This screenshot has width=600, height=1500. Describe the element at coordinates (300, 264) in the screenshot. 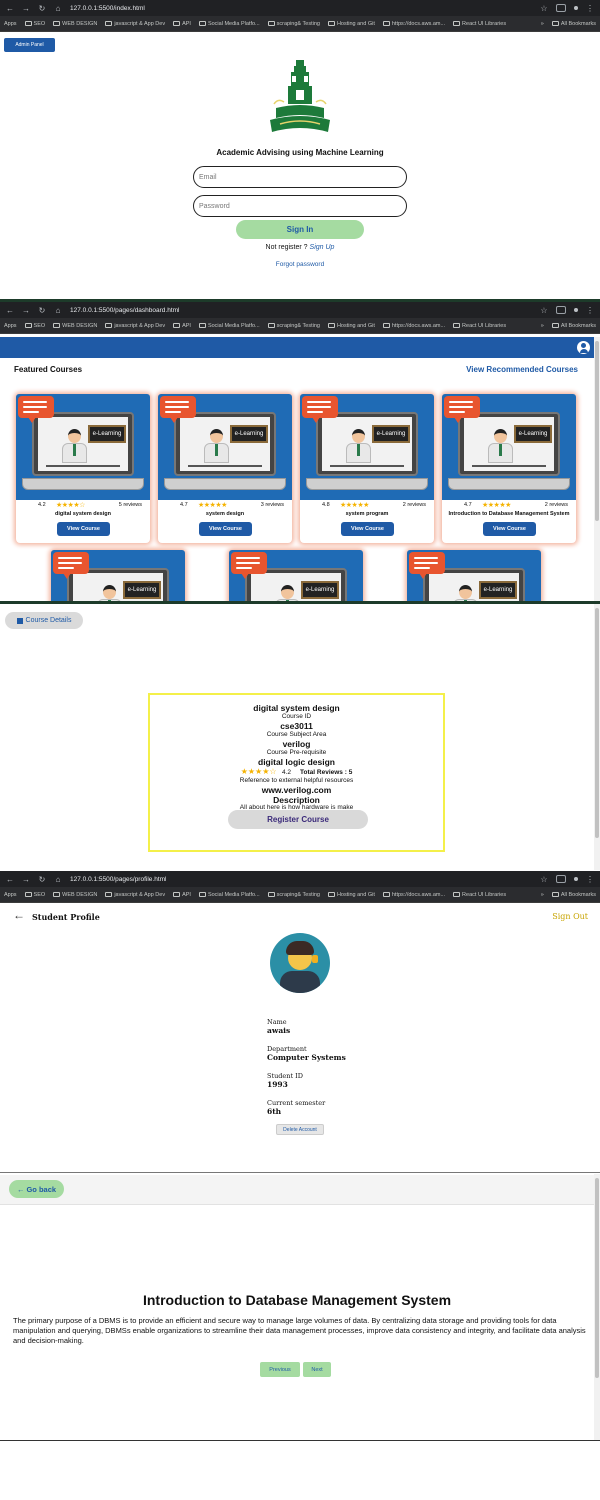

I see `forgot-password-link: Forgot password` at that location.